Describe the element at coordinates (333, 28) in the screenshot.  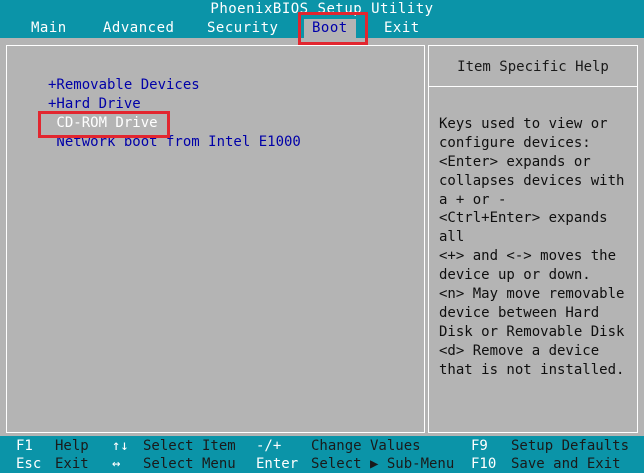
I see `highlight-box-boot` at that location.